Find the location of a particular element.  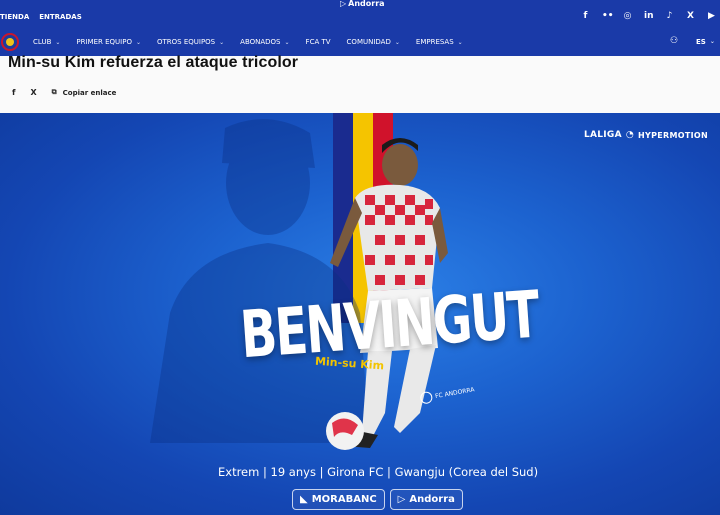

language-code: ES is located at coordinates (701, 42).